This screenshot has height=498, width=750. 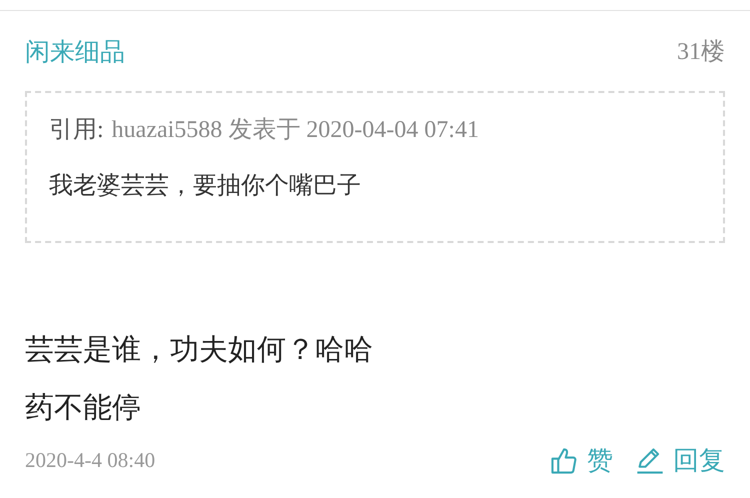 I want to click on like-button: 赞, so click(x=581, y=460).